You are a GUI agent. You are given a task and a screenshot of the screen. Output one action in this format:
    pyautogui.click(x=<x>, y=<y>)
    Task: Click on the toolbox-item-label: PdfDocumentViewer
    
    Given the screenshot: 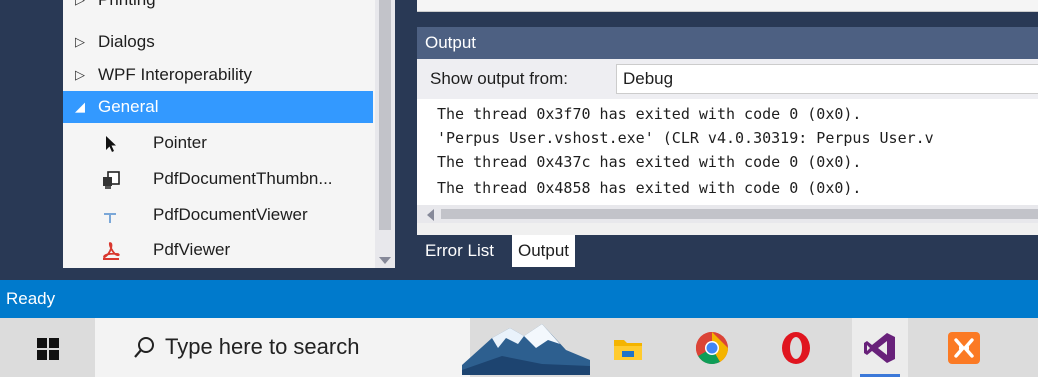 What is the action you would take?
    pyautogui.click(x=230, y=214)
    